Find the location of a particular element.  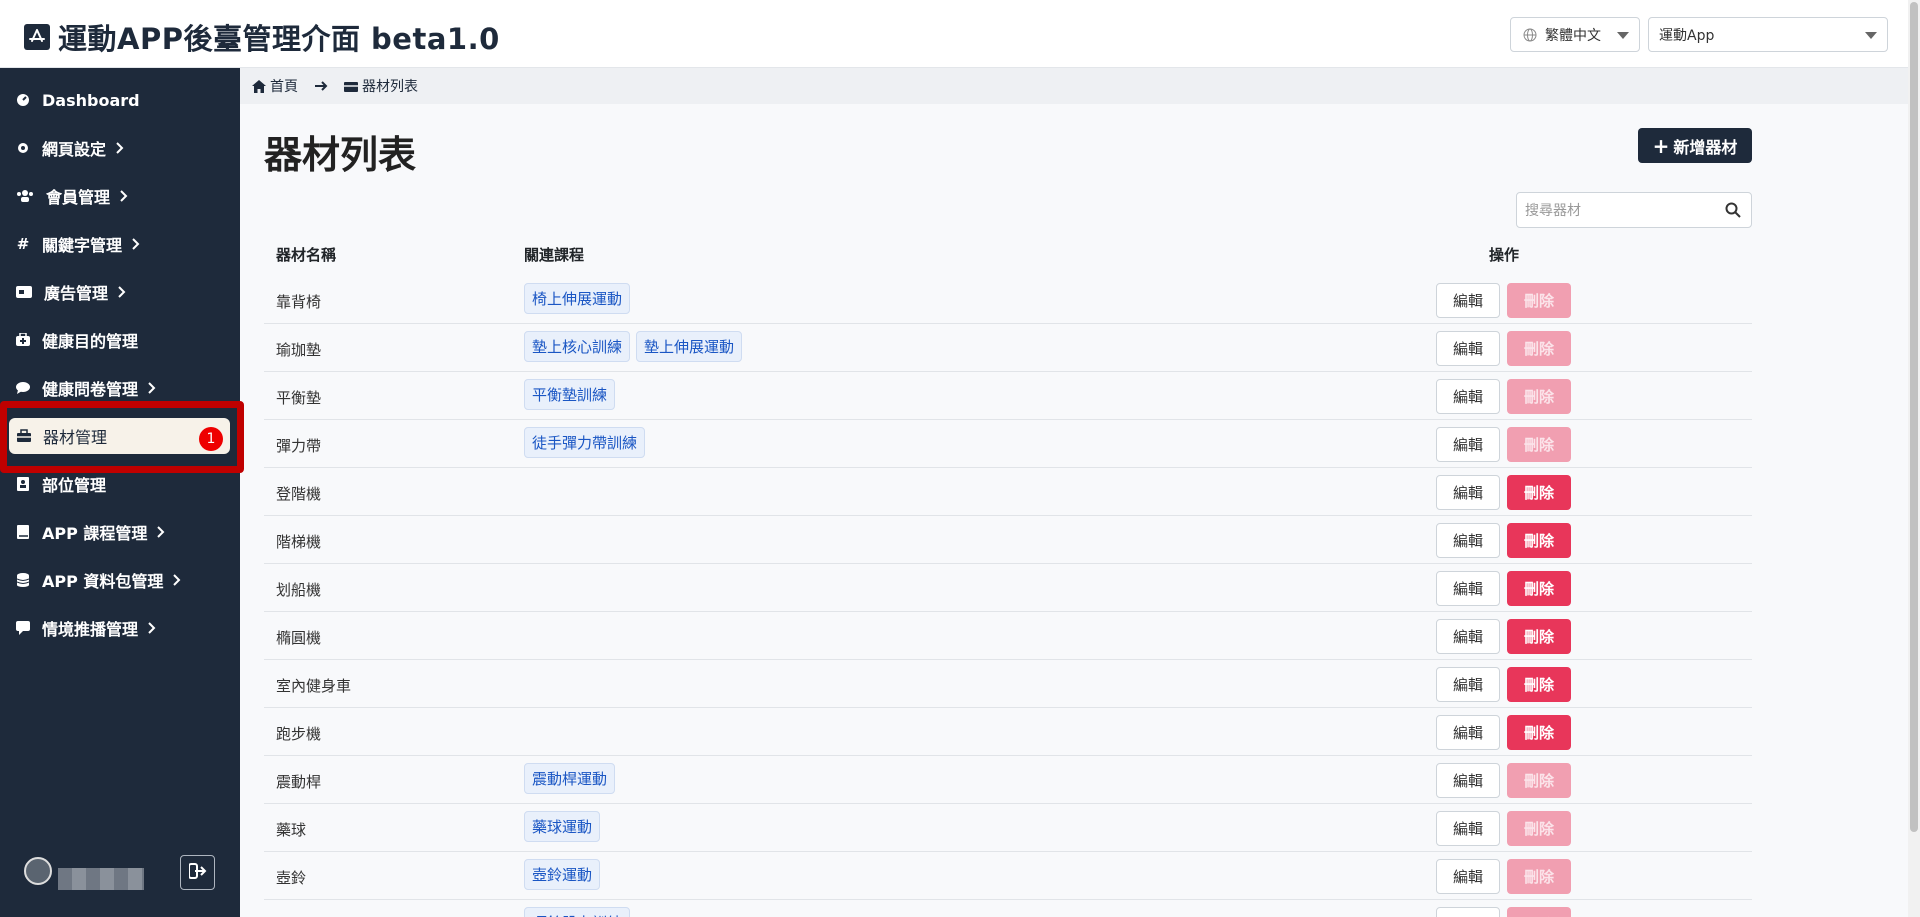

course-tags: 啞鈴肌力訓練 is located at coordinates (577, 912).